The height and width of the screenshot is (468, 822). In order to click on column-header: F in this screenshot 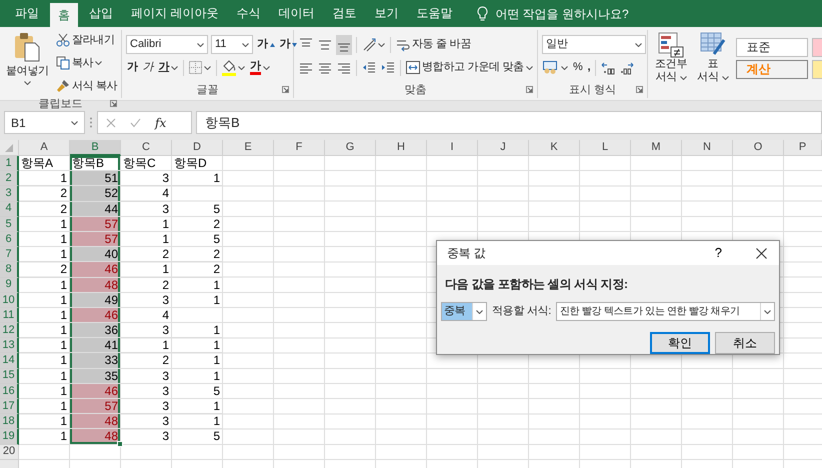, I will do `click(299, 148)`.